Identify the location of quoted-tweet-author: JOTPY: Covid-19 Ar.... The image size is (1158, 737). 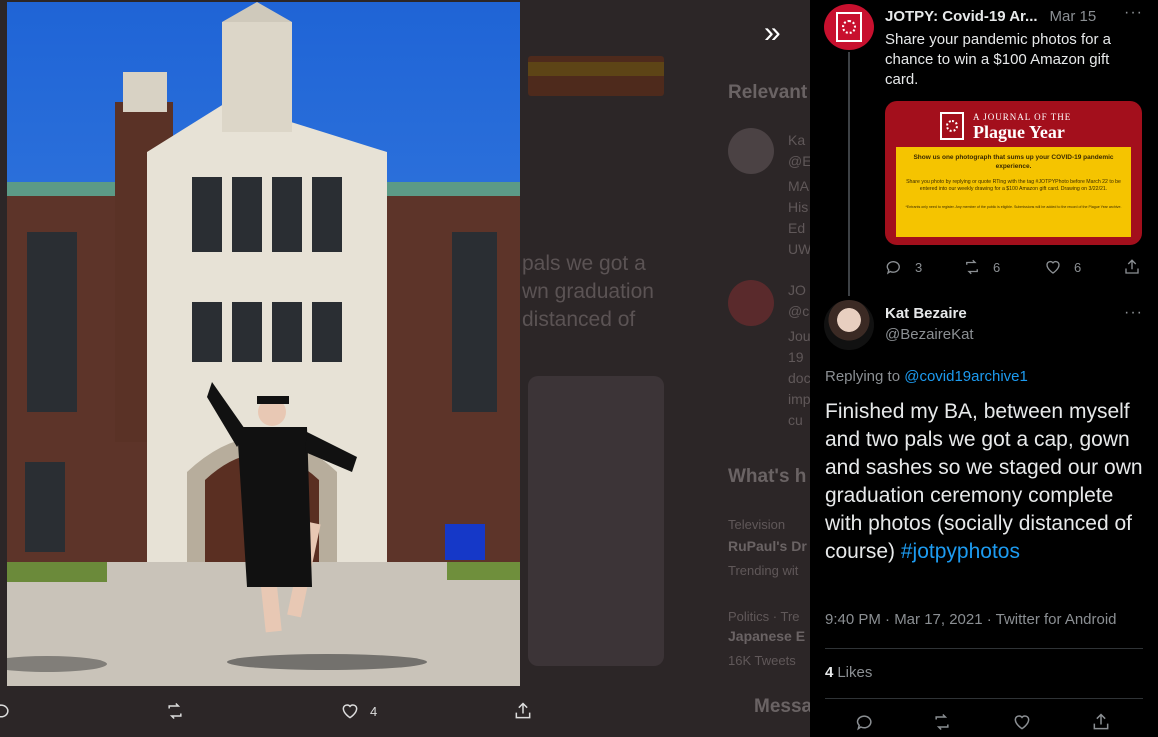
(961, 16).